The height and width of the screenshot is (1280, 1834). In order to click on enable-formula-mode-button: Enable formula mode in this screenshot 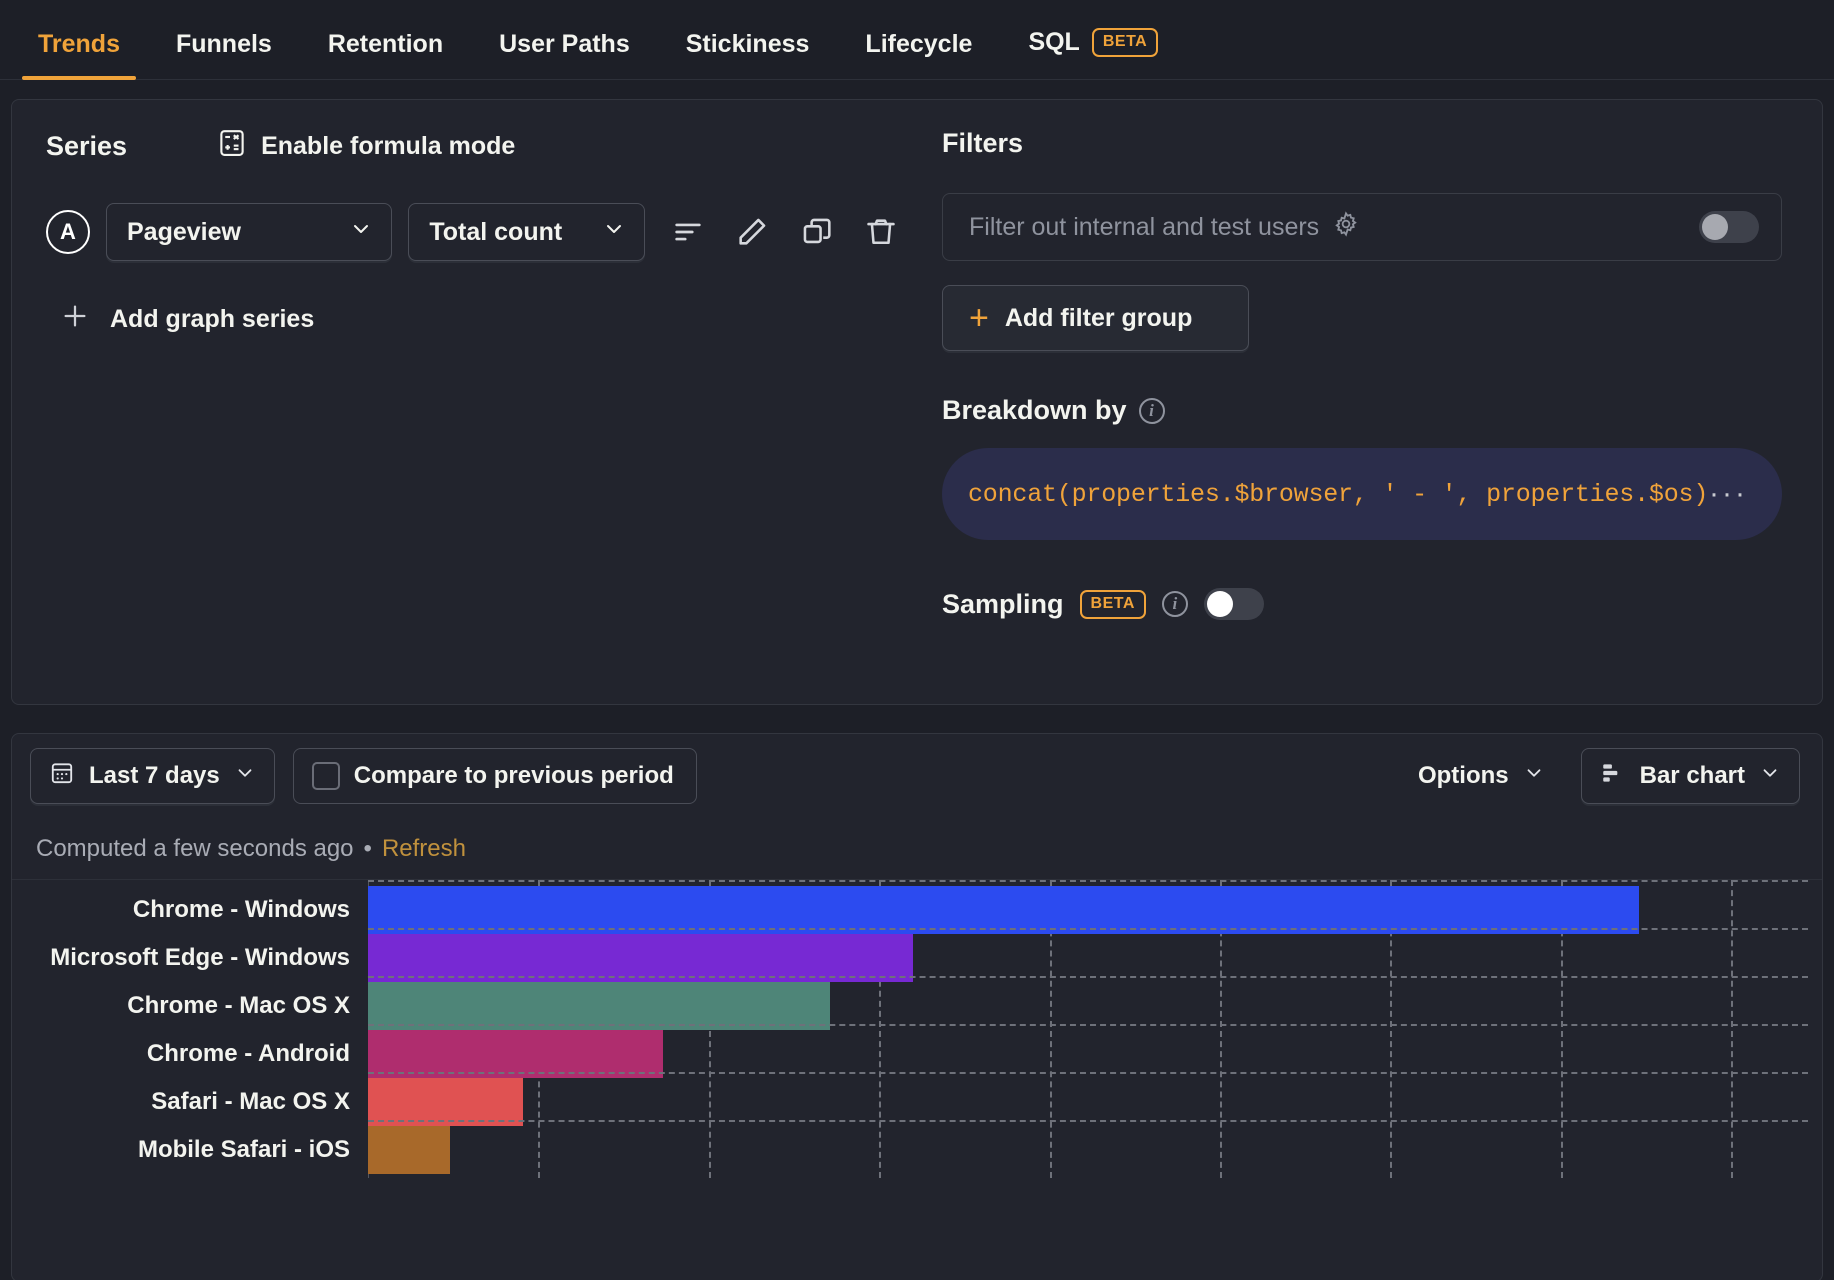, I will do `click(366, 146)`.